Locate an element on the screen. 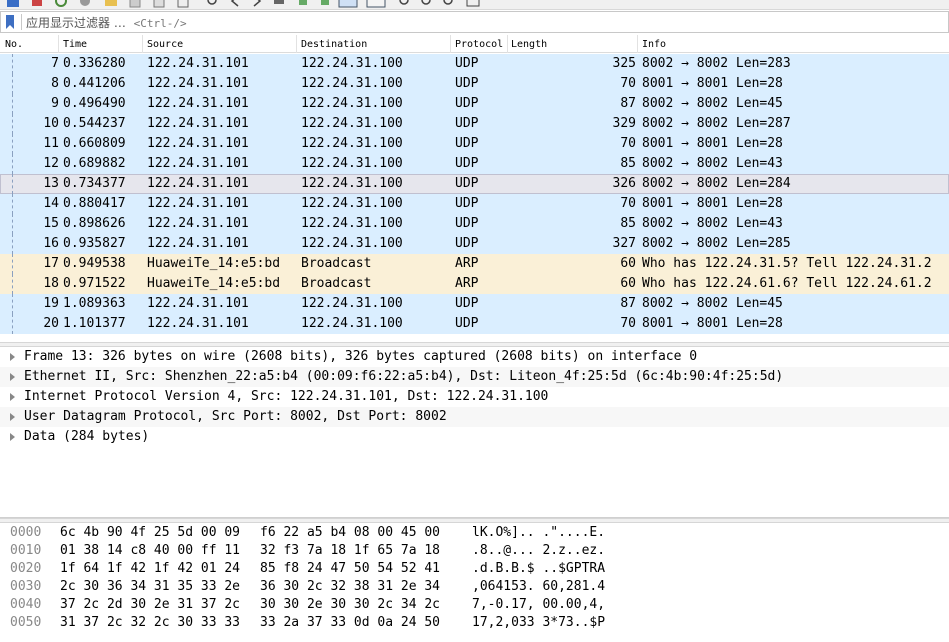 This screenshot has width=949, height=642. cell-protocol: ARP is located at coordinates (467, 263).